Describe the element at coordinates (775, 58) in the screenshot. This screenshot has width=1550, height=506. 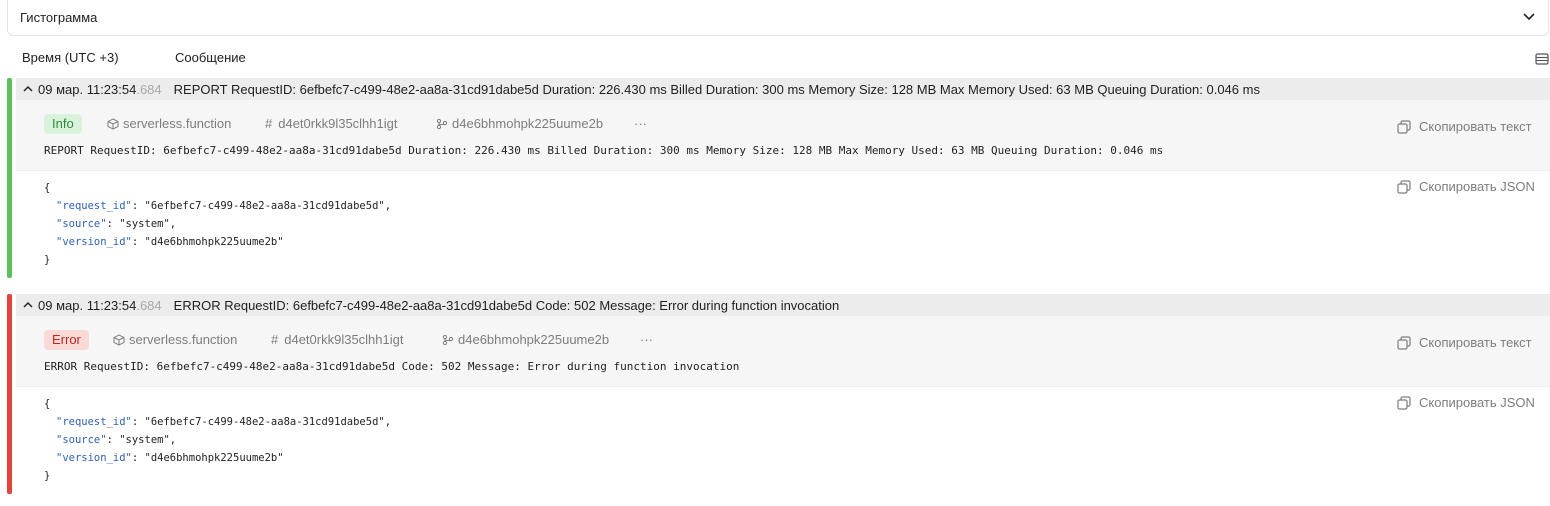
I see `log-table-header: Время (UTC +3) Сообщение` at that location.